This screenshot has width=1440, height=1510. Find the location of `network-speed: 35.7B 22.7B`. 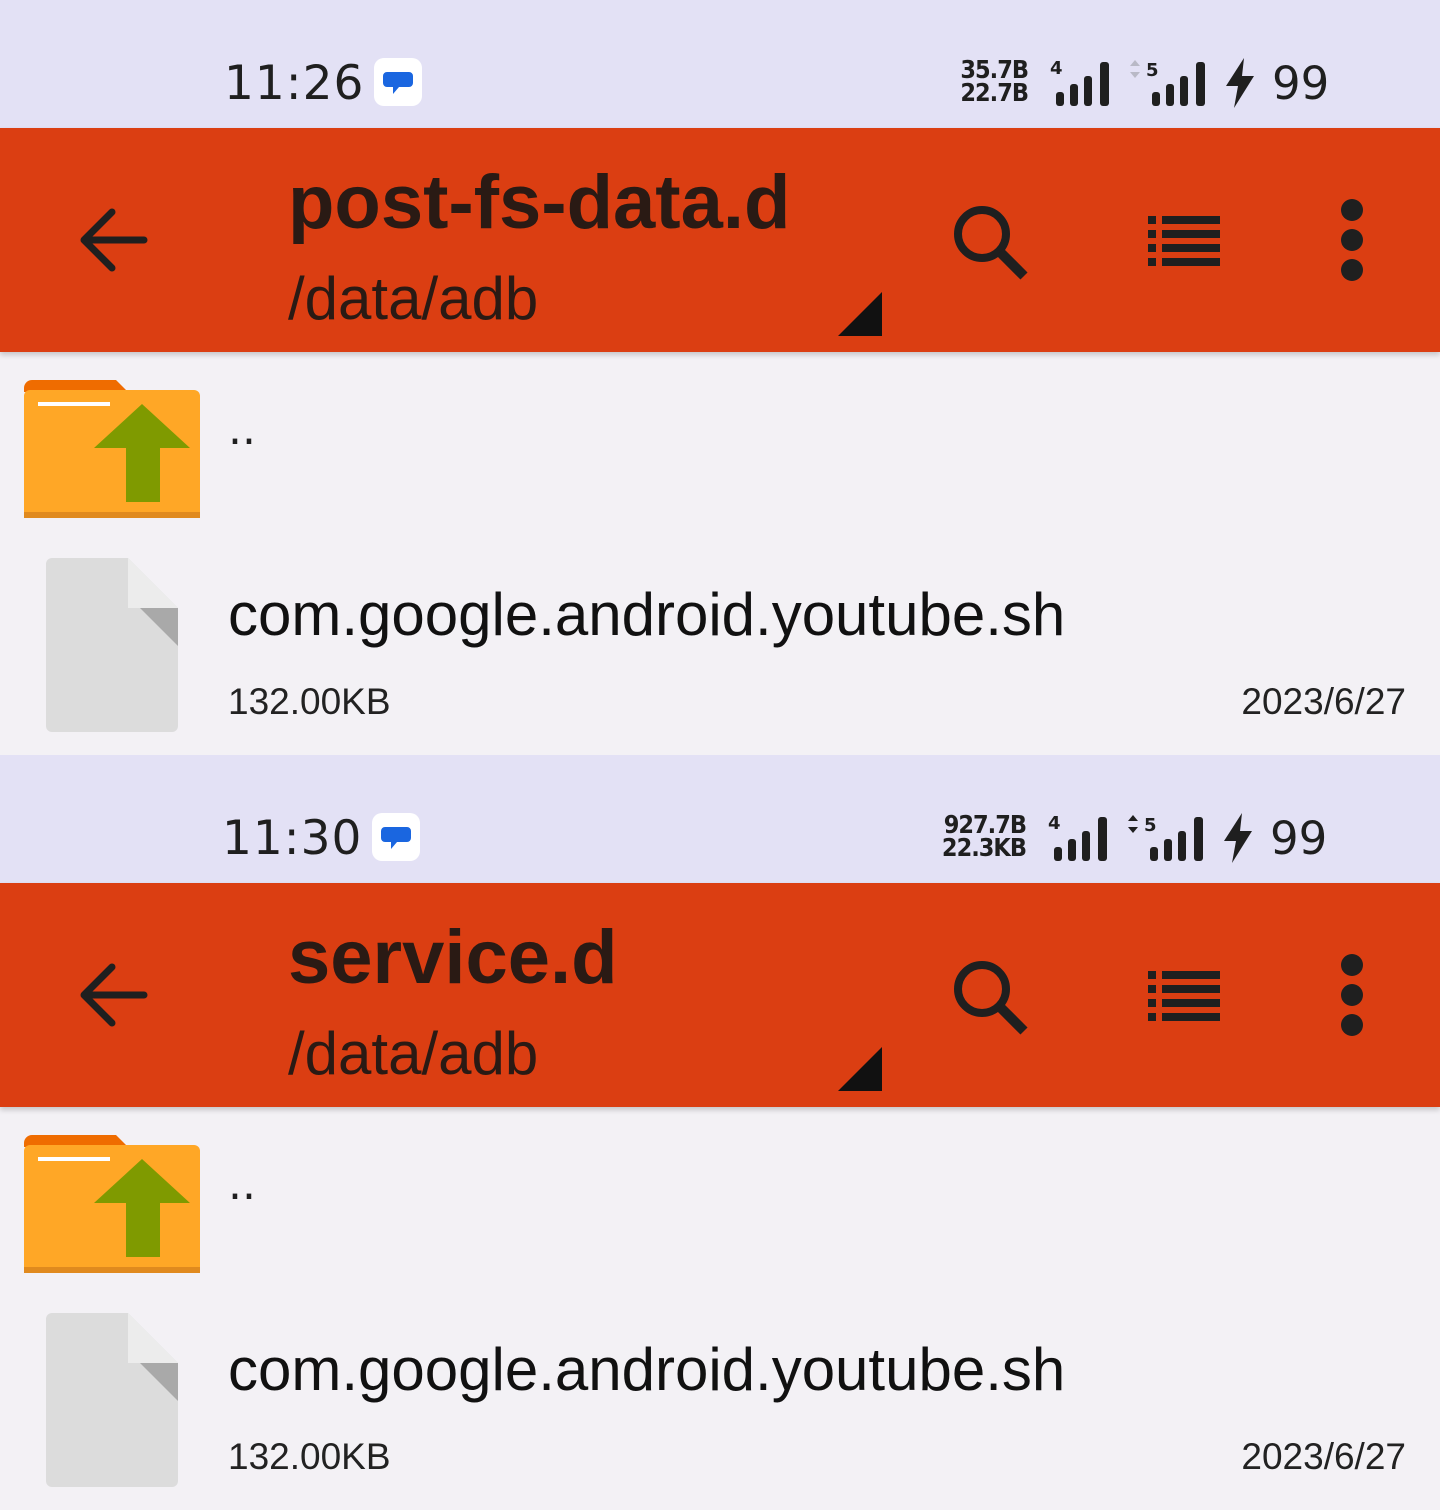

network-speed: 35.7B 22.7B is located at coordinates (973, 82).